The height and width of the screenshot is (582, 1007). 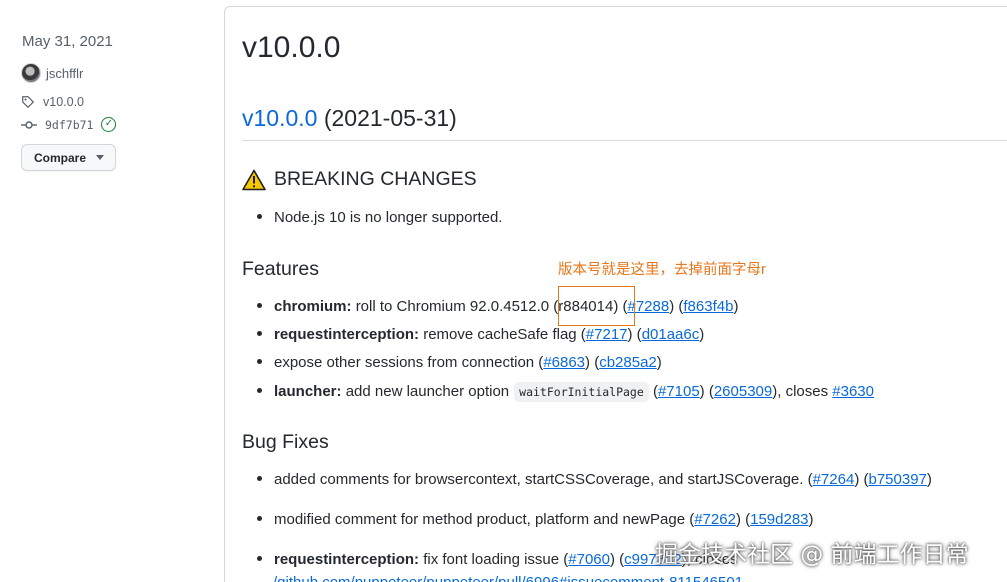 I want to click on list-item-text: Node.js 10 is no longer supported., so click(x=388, y=217).